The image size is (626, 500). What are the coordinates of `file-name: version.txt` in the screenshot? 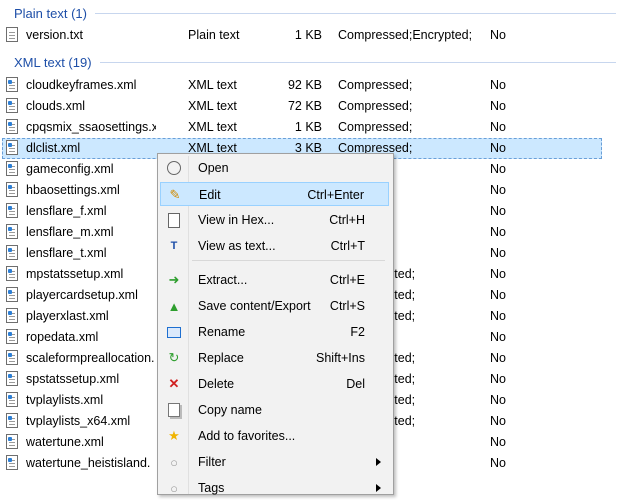 It's located at (54, 35).